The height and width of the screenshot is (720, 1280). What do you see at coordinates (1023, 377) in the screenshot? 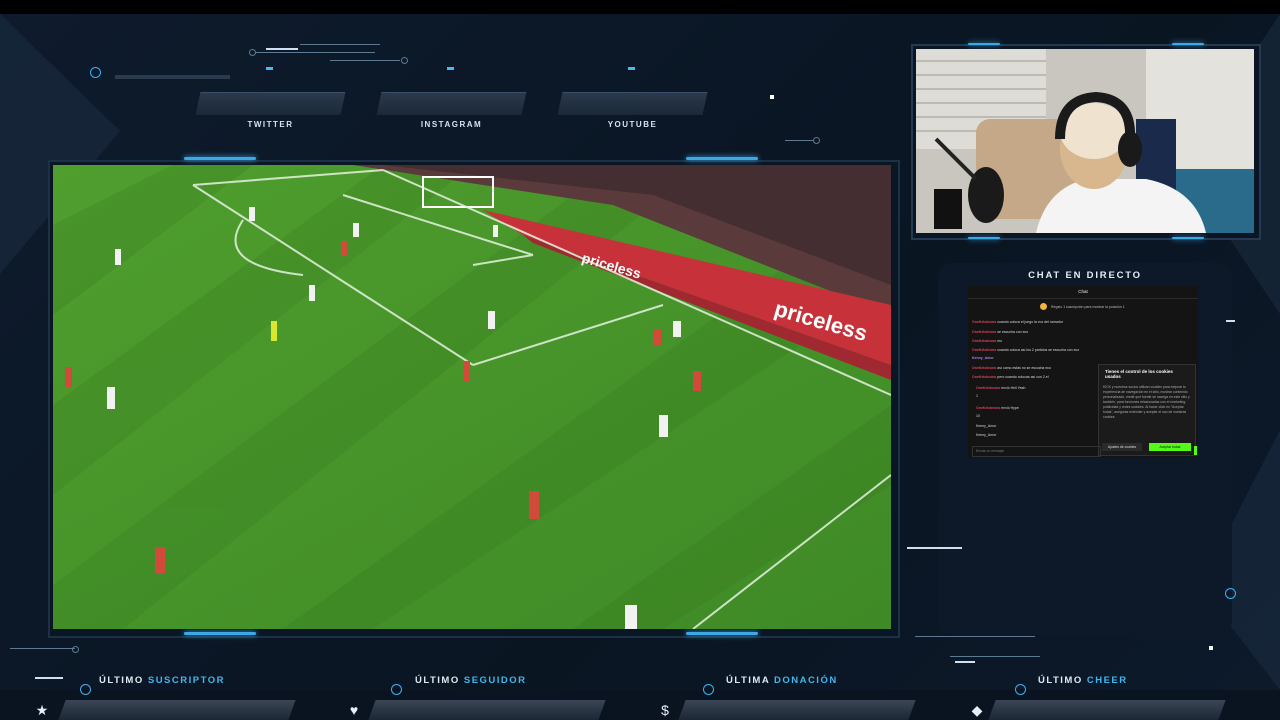
I see `chat-text: pero cuando colocas así con 2 el` at bounding box center [1023, 377].